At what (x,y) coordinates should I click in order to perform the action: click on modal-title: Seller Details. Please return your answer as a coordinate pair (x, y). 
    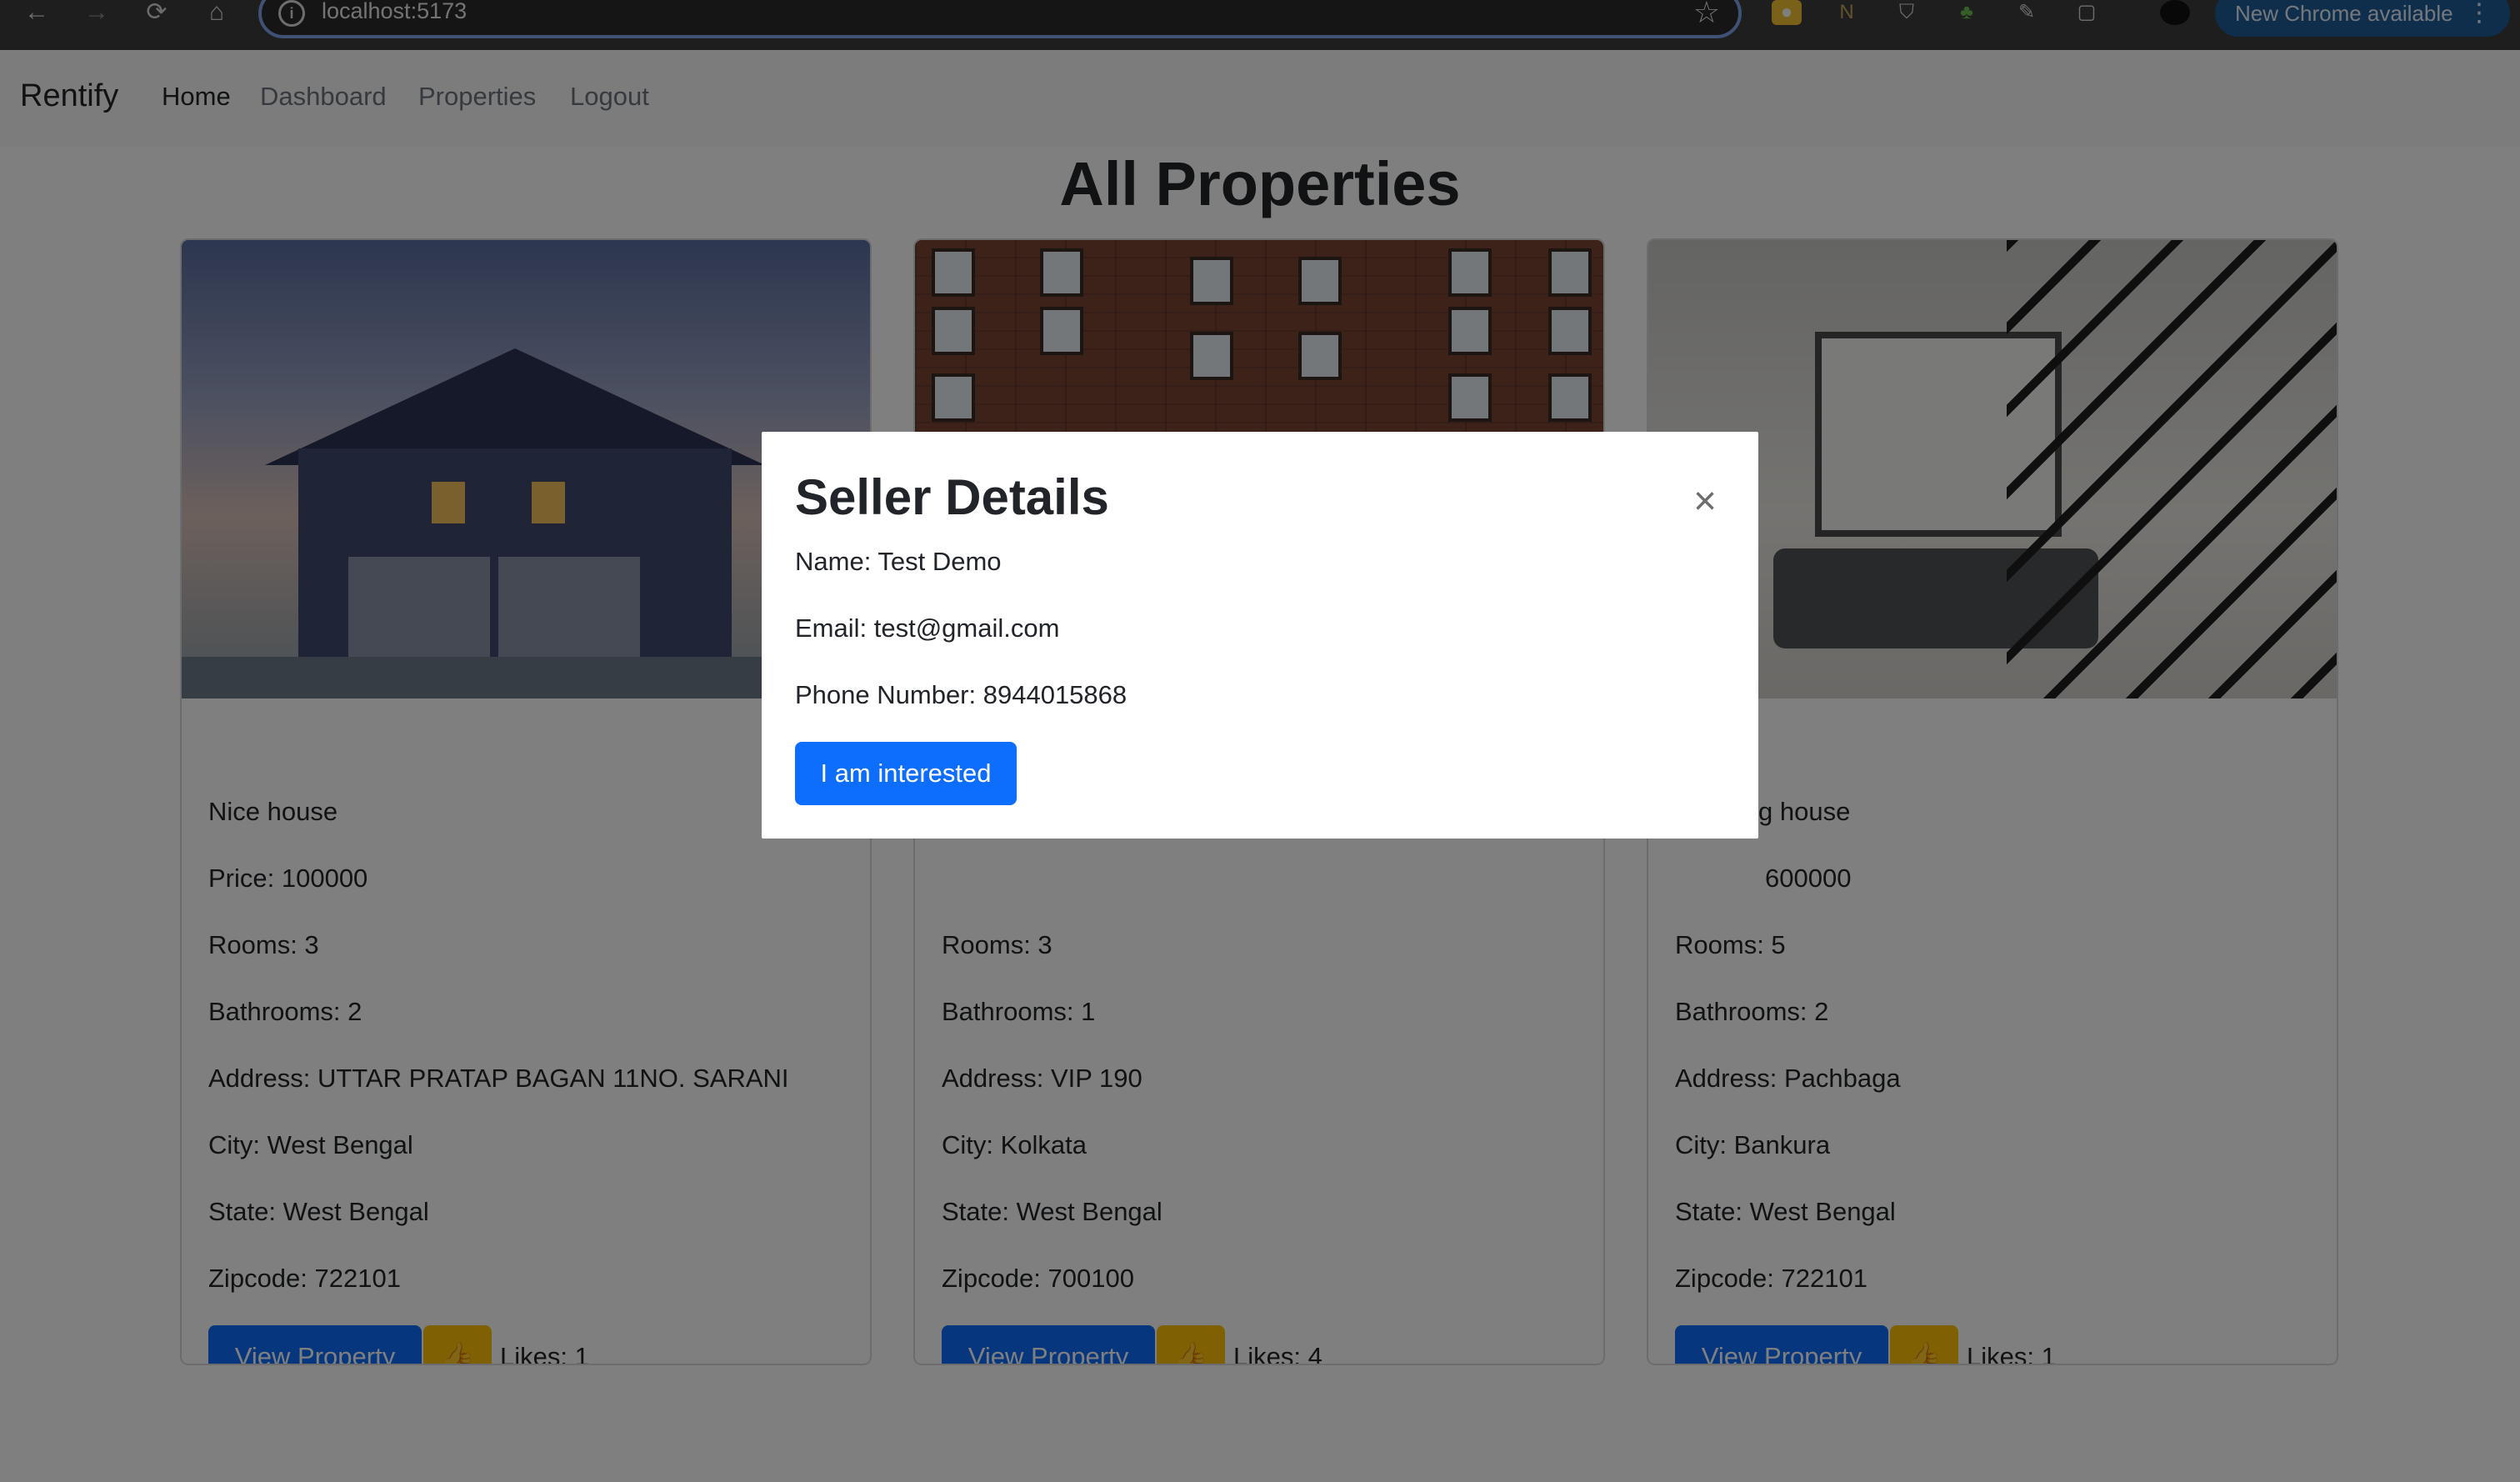
    Looking at the image, I should click on (952, 497).